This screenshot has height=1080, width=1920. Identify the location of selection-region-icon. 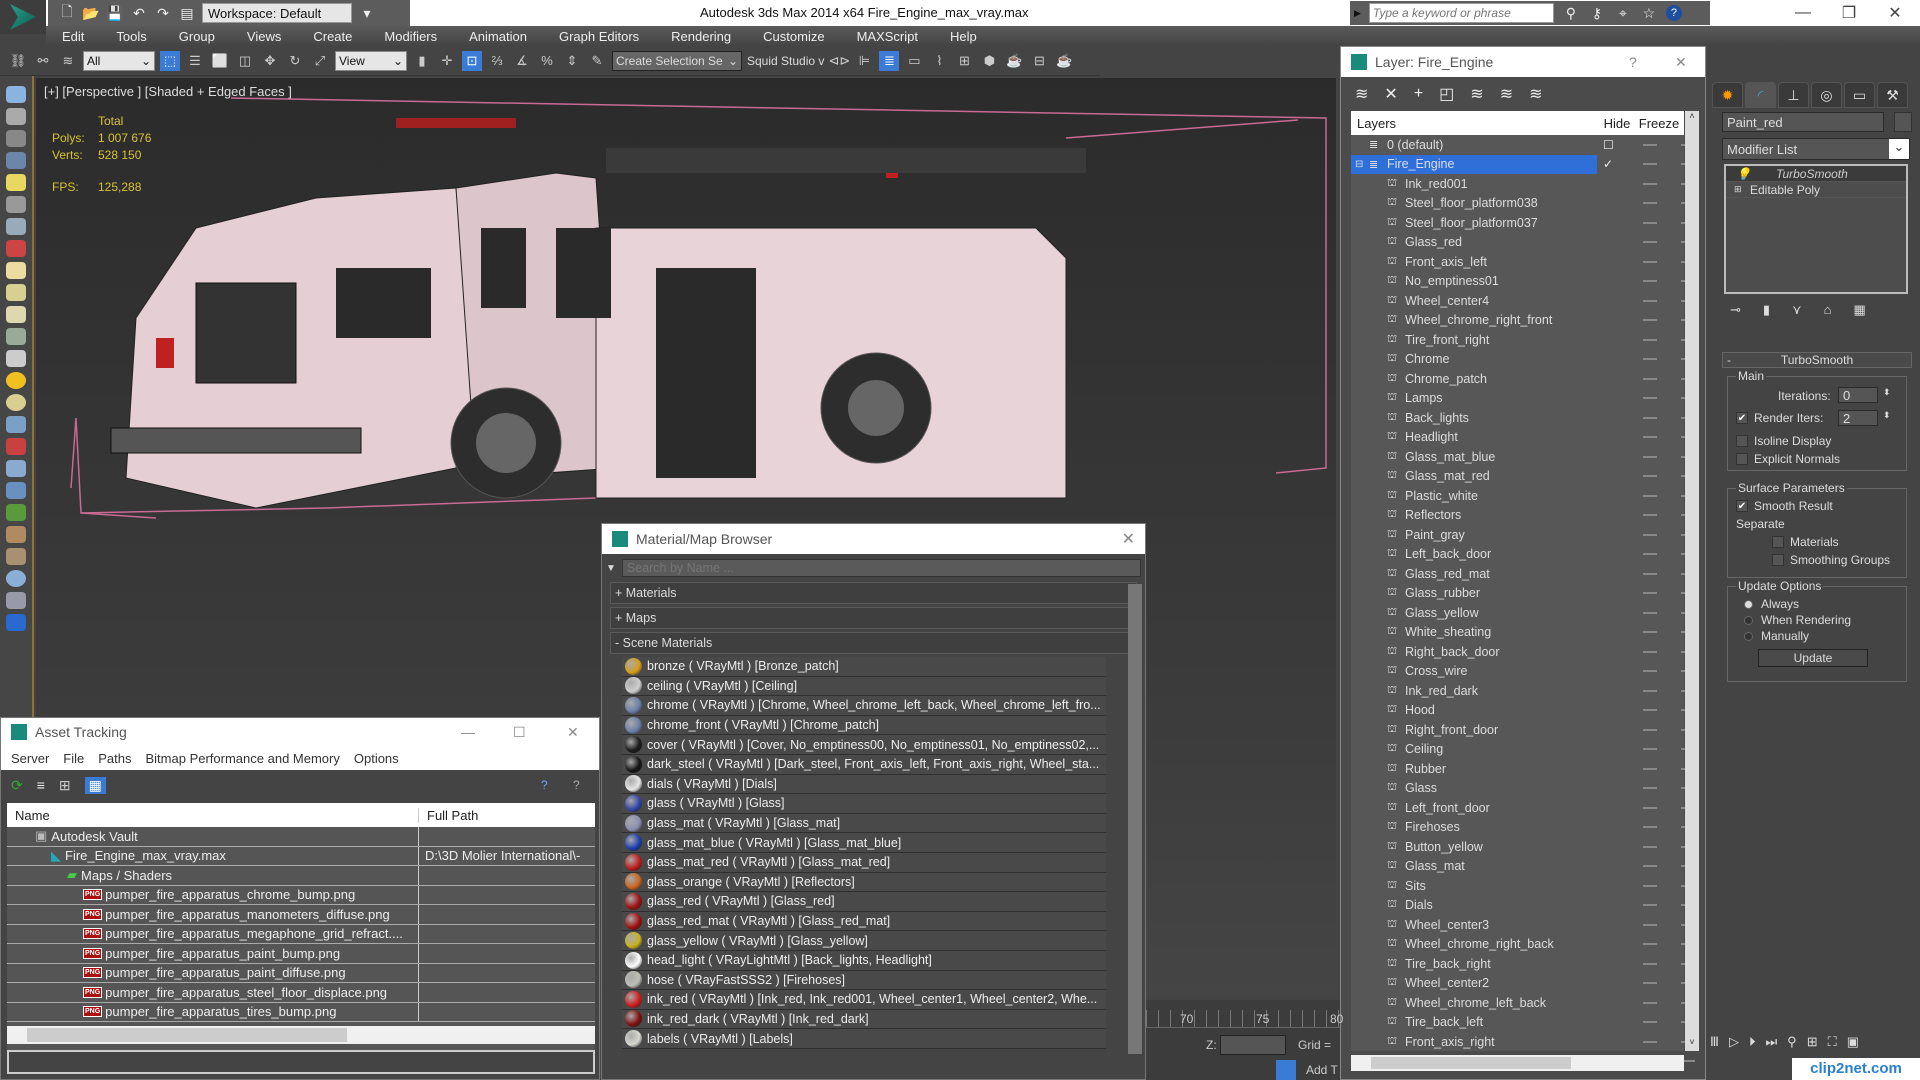
(16, 622).